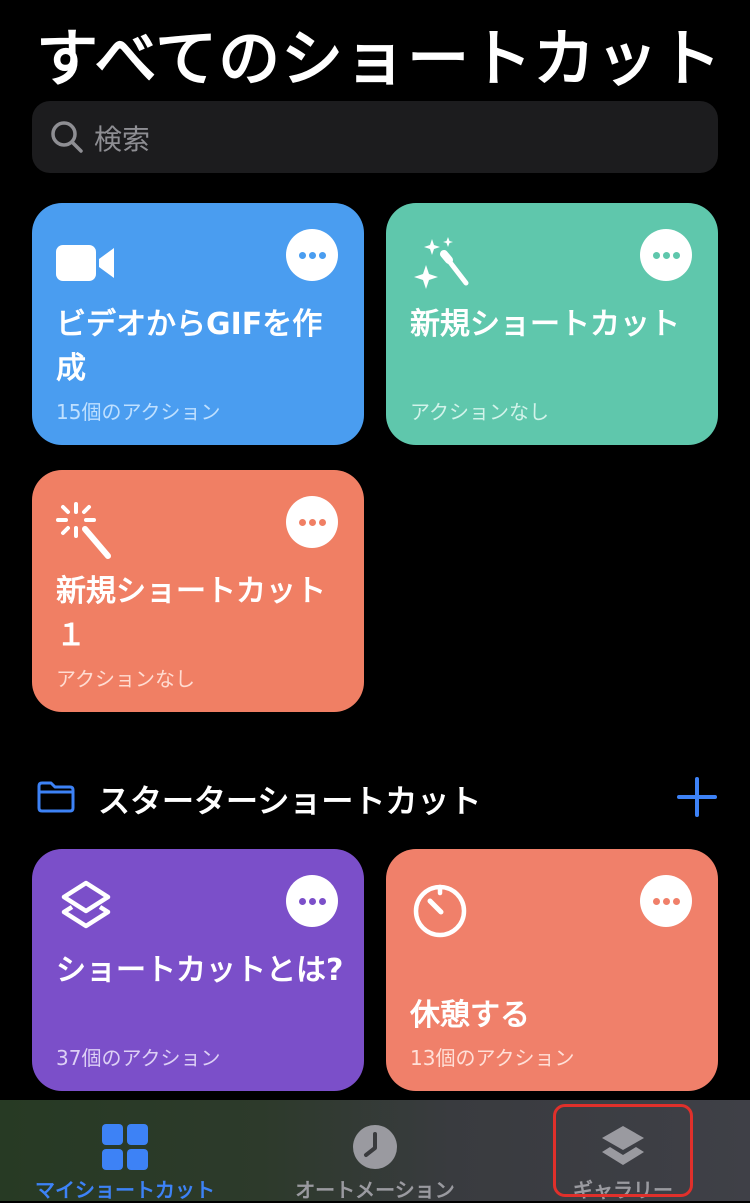 The height and width of the screenshot is (1203, 750). I want to click on tab-label: マイショートカット, so click(125, 1190).